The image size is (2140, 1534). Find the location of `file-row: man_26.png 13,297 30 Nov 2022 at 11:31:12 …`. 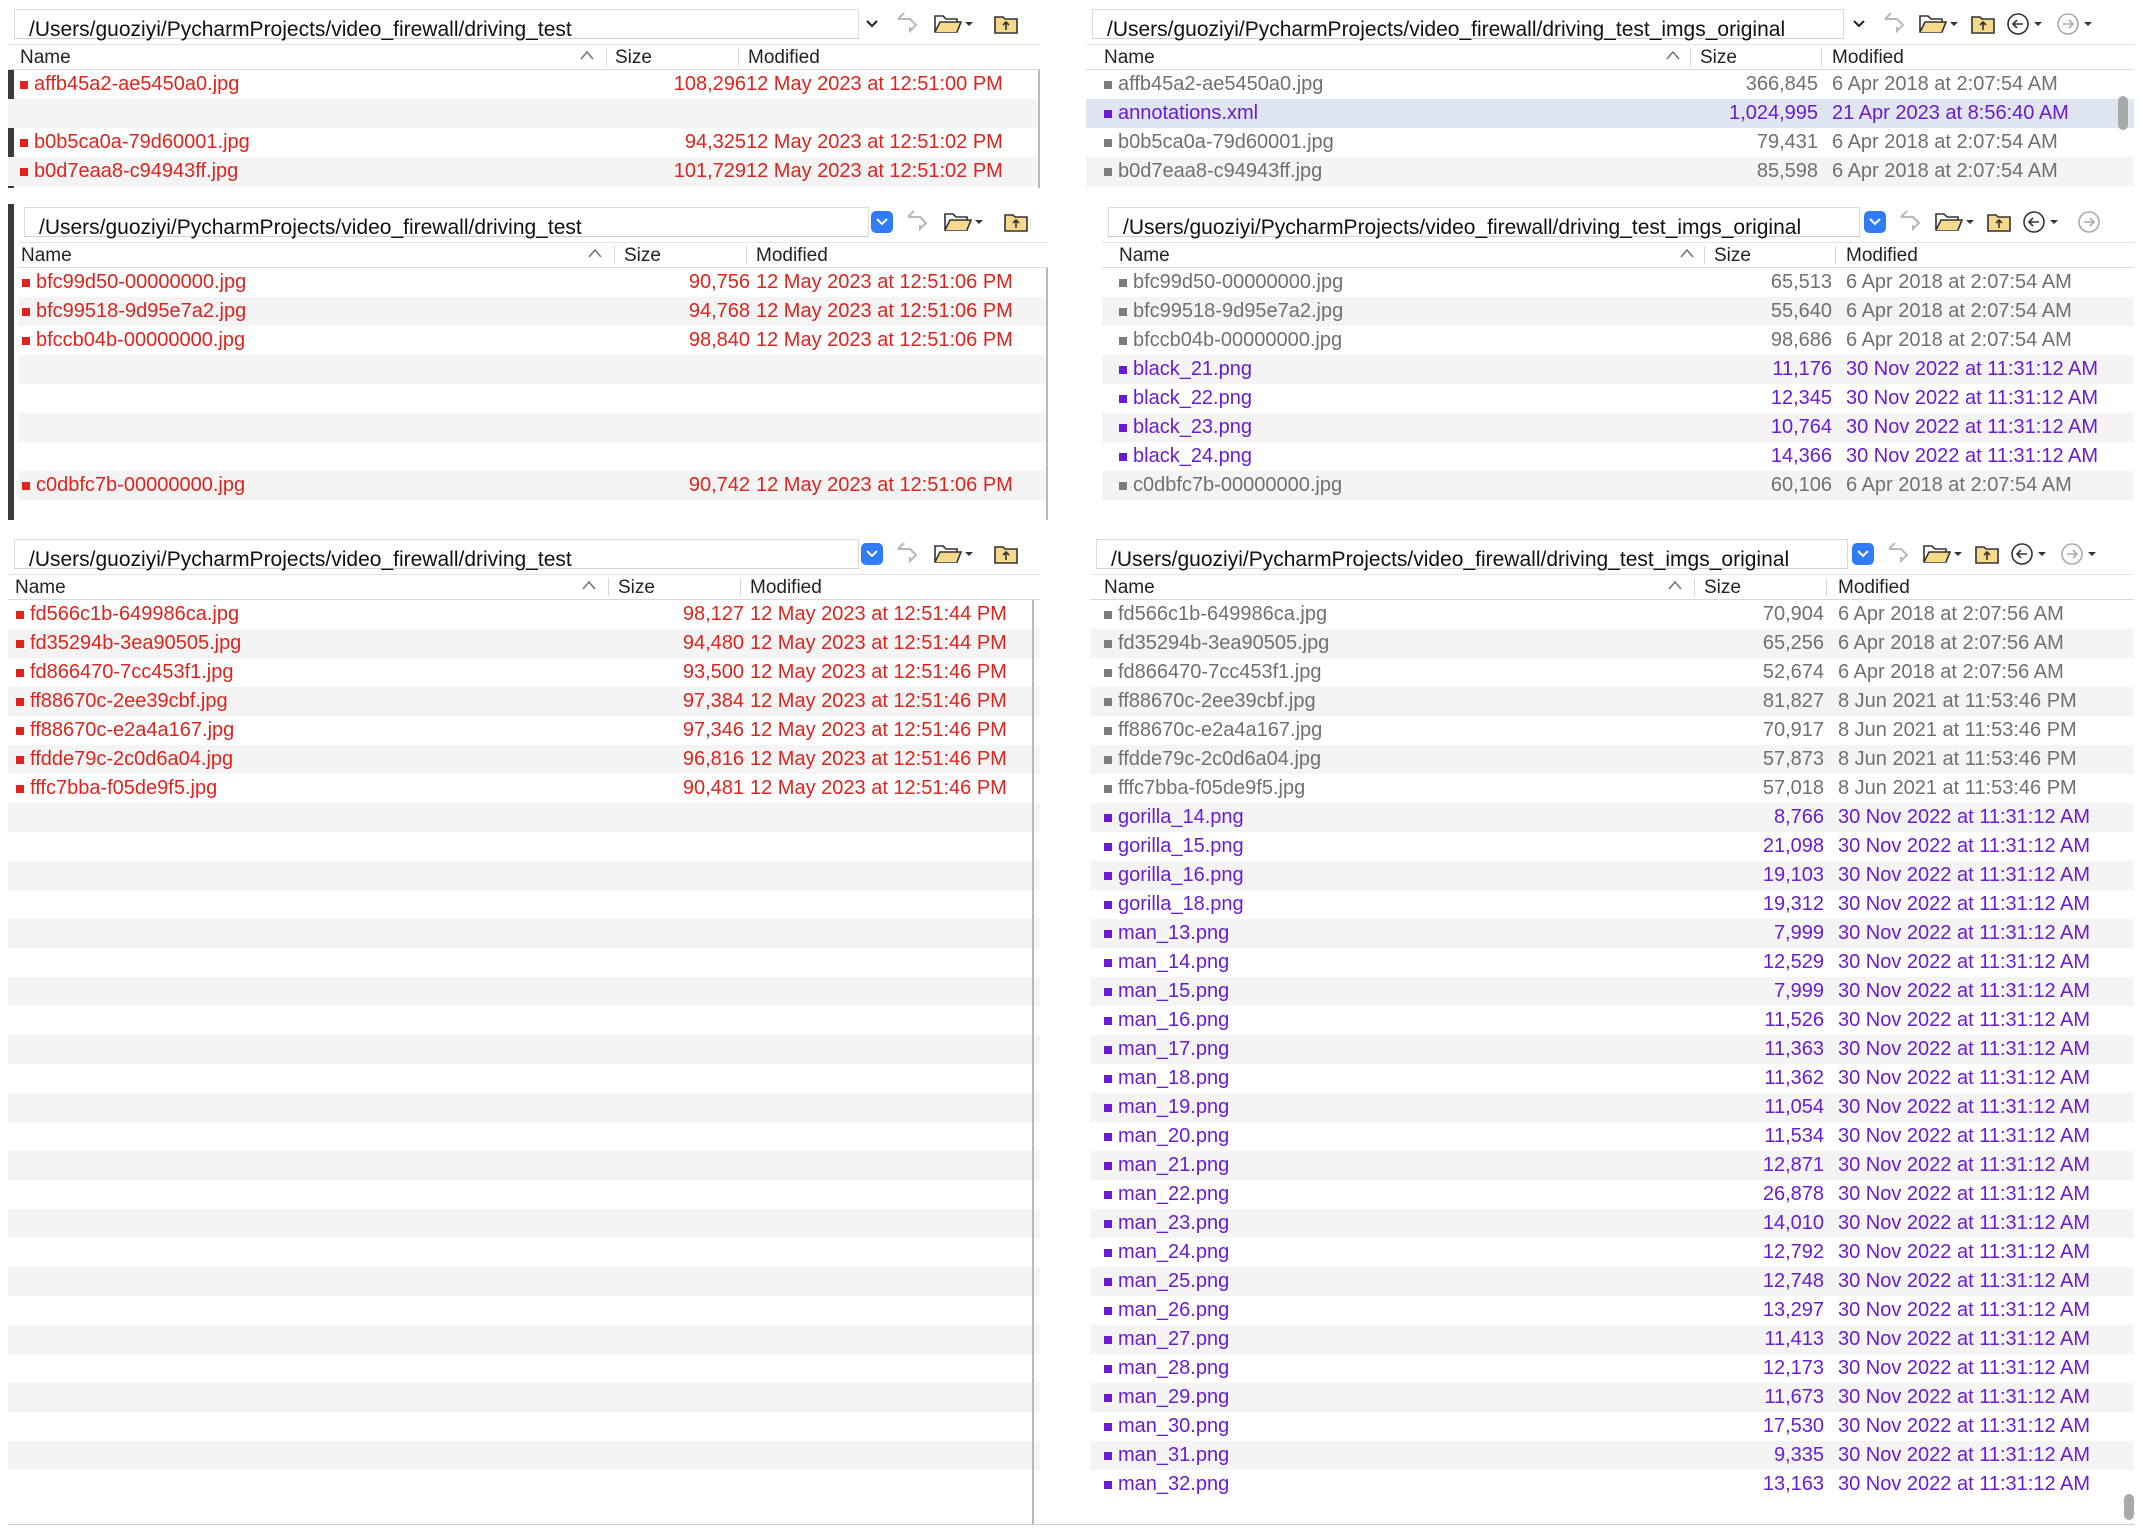

file-row: man_26.png 13,297 30 Nov 2022 at 11:31:12 … is located at coordinates (1612, 1310).